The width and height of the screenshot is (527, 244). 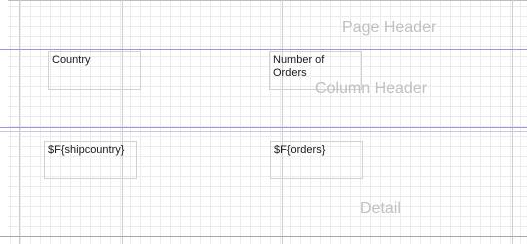 What do you see at coordinates (512, 122) in the screenshot?
I see `right-margin-guide` at bounding box center [512, 122].